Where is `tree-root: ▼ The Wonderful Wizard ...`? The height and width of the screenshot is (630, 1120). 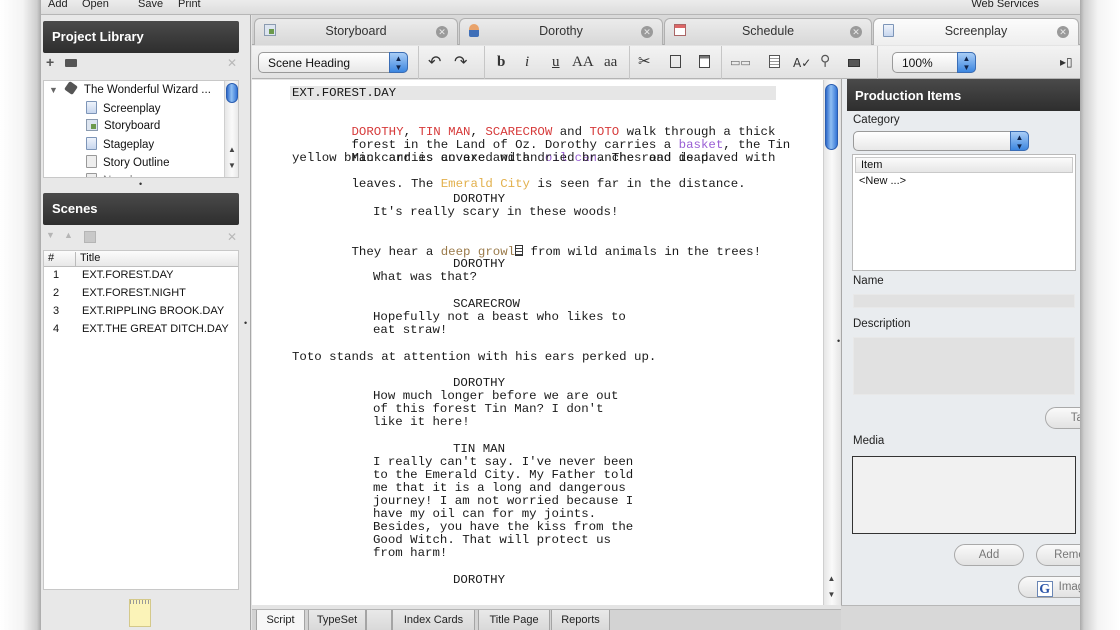
tree-root: ▼ The Wonderful Wizard ... is located at coordinates (130, 91).